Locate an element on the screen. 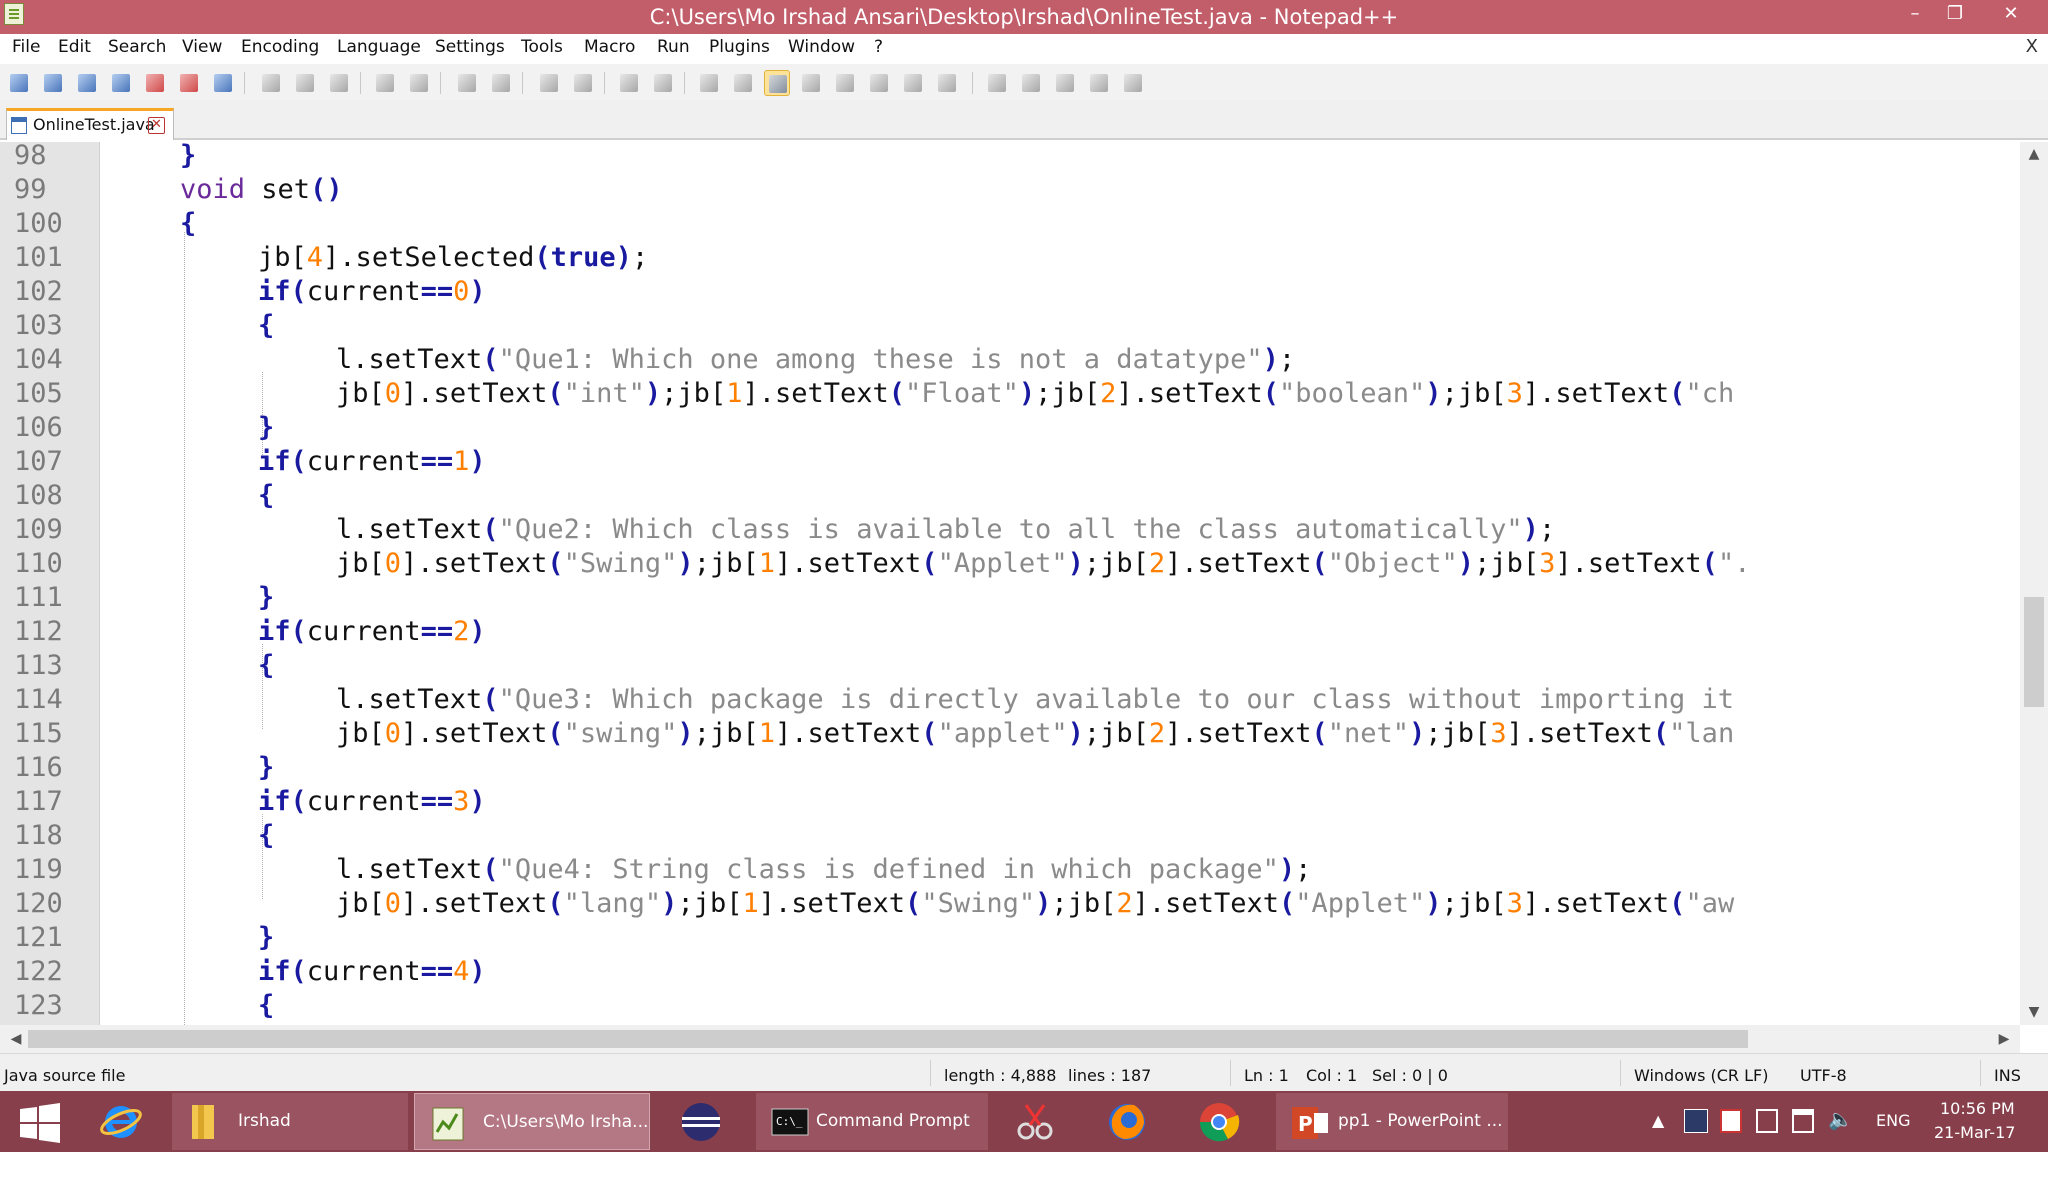 This screenshot has height=1184, width=2048. sync-vertical-icon is located at coordinates (629, 83).